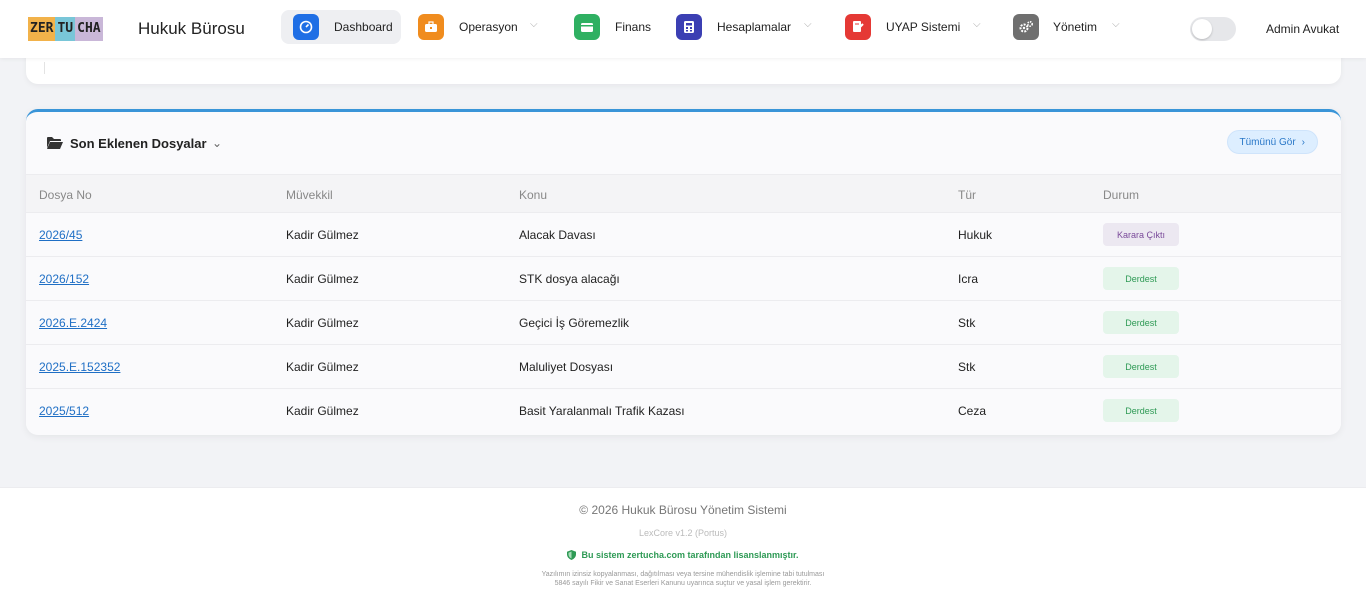  Describe the element at coordinates (612, 27) in the screenshot. I see `nav-finans: Finans` at that location.